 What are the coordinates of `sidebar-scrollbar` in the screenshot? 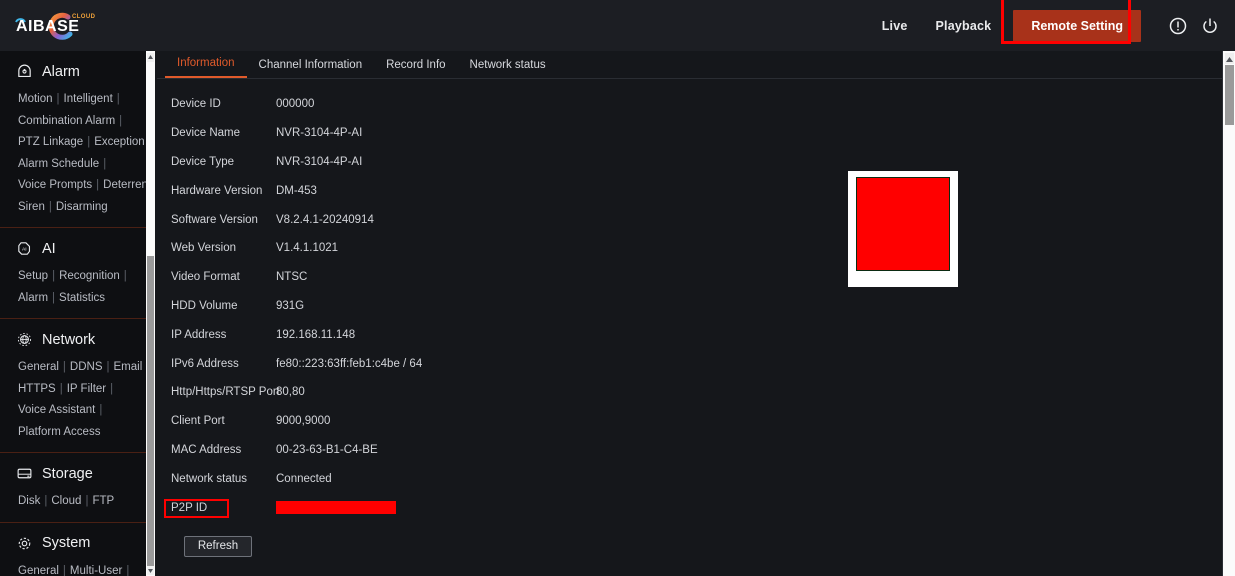 It's located at (150, 313).